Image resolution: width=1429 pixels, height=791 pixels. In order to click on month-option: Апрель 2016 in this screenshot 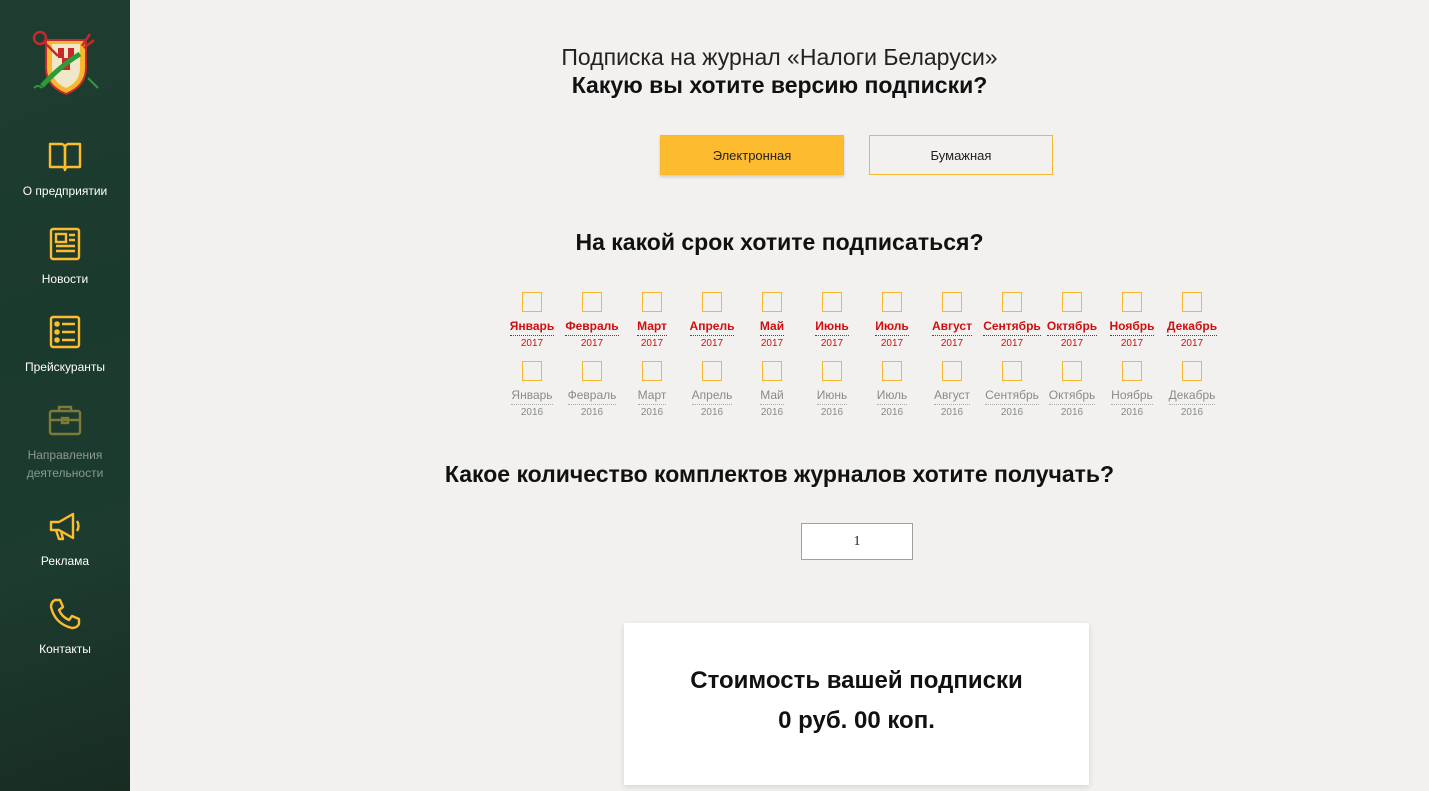, I will do `click(712, 389)`.